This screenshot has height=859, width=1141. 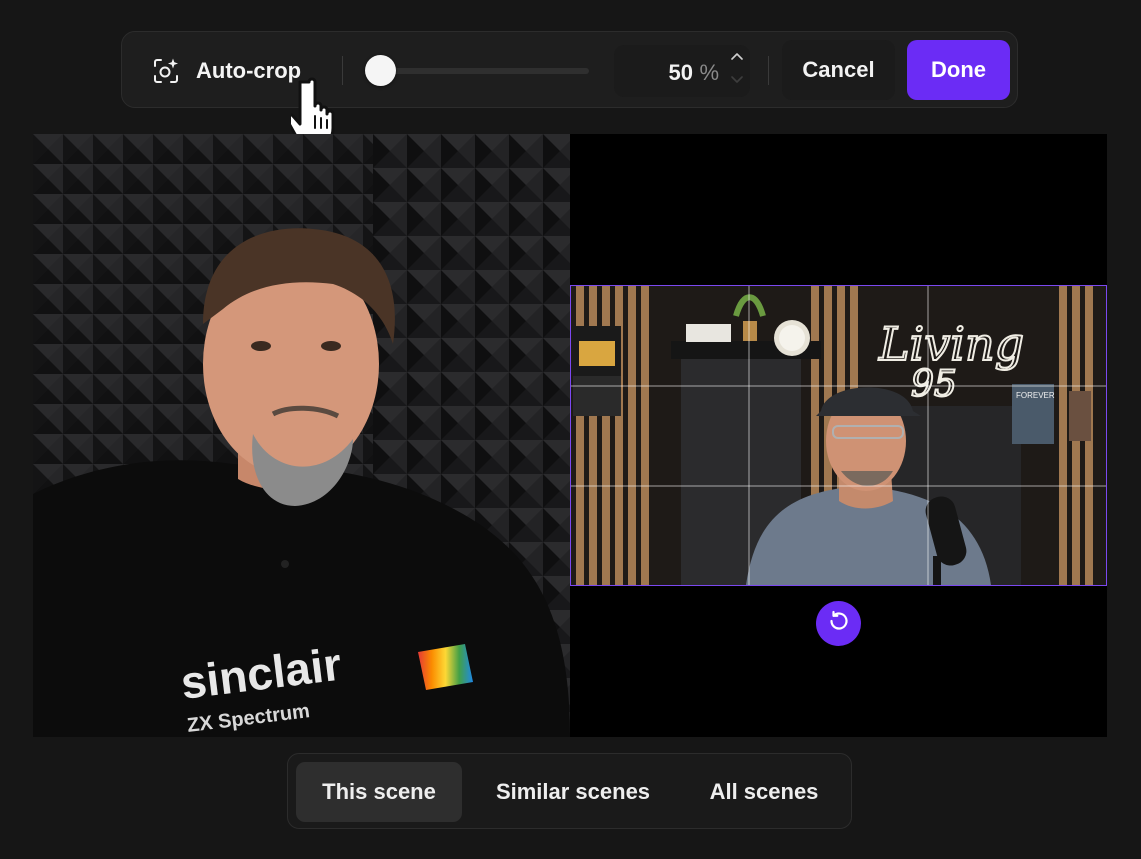 I want to click on apply-scope-segmented-control: This scene Similar scenes All scenes, so click(x=569, y=791).